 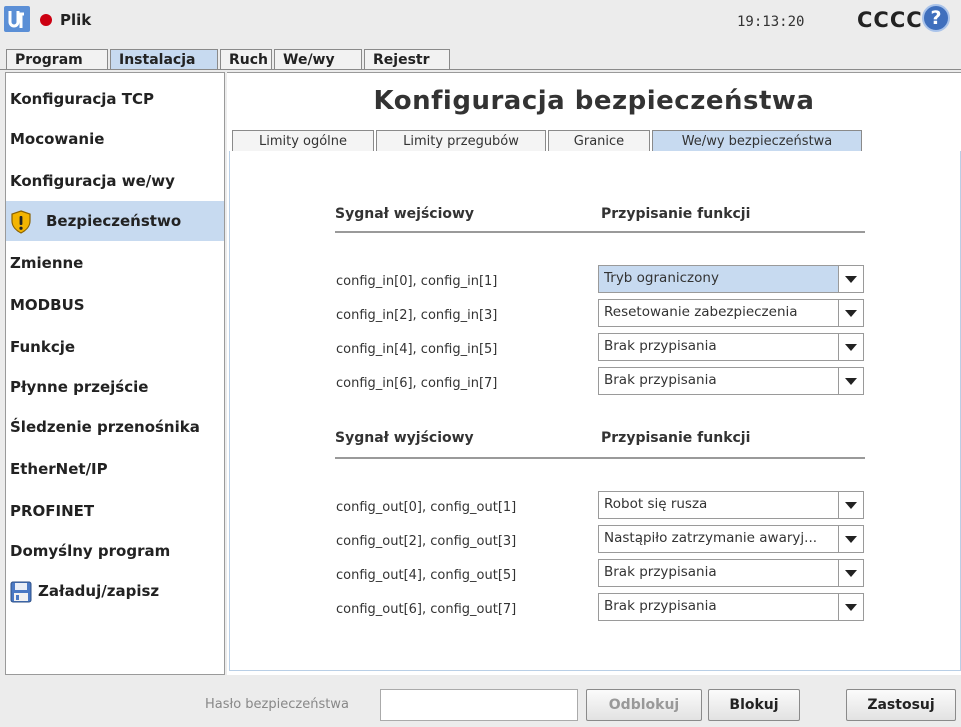 I want to click on sidebar-item-label: Załaduj/zapisz, so click(x=99, y=591).